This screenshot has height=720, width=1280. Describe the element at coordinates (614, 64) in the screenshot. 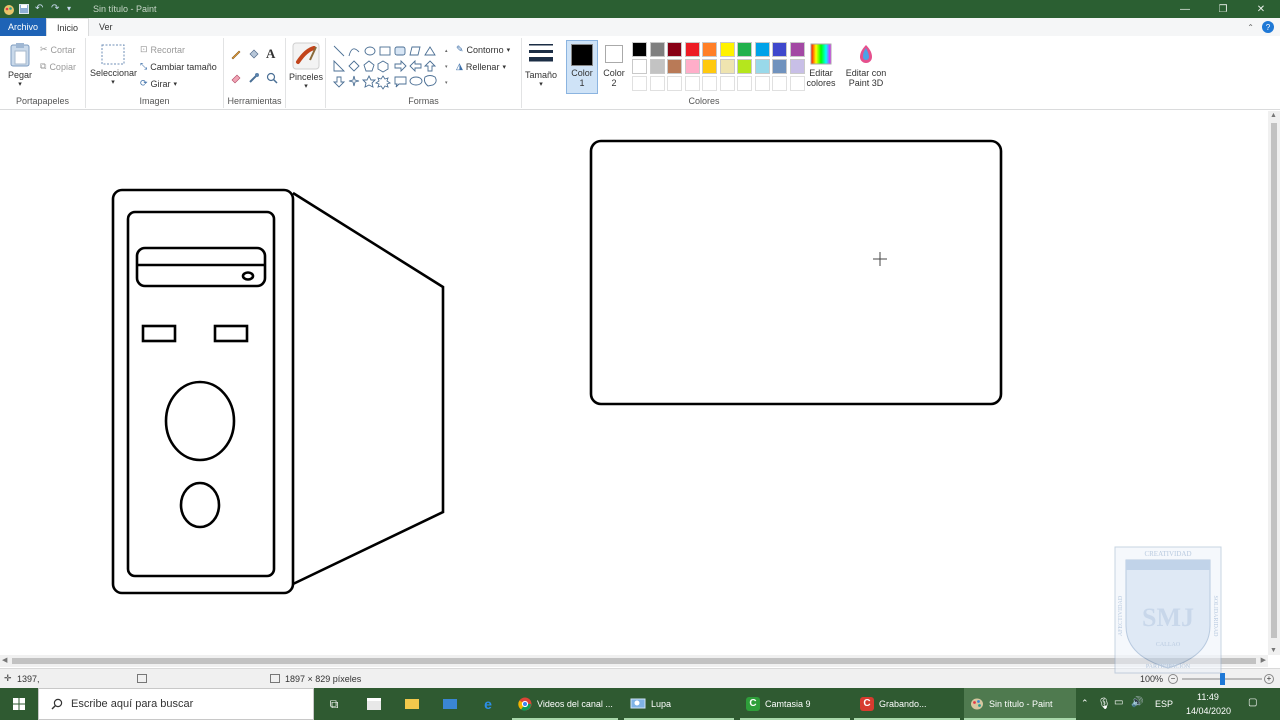

I see `color2-button: Color 2` at that location.